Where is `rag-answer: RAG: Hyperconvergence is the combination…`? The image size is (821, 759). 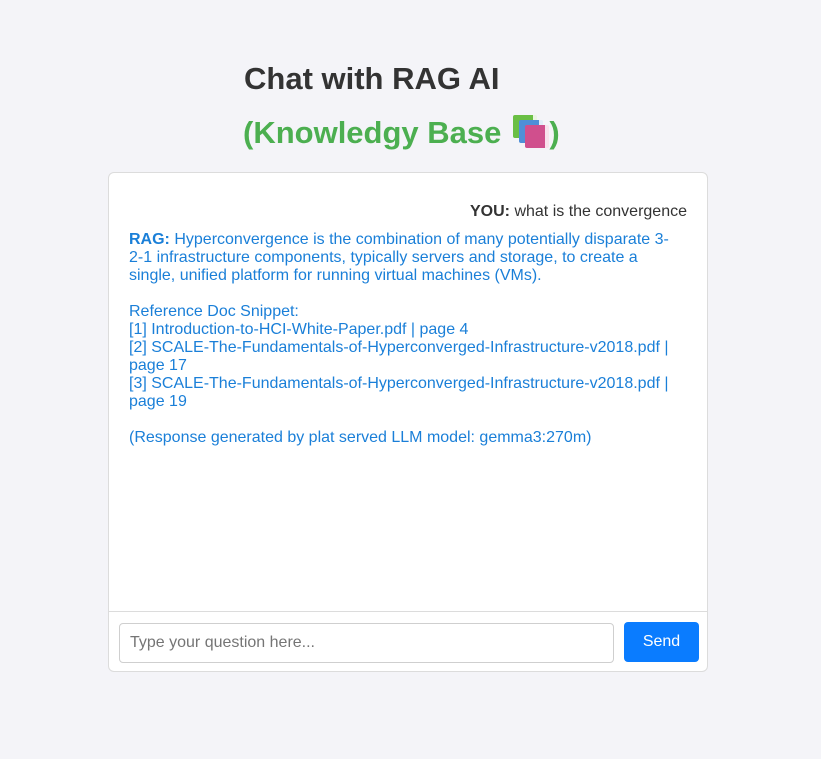
rag-answer: RAG: Hyperconvergence is the combination… is located at coordinates (401, 258).